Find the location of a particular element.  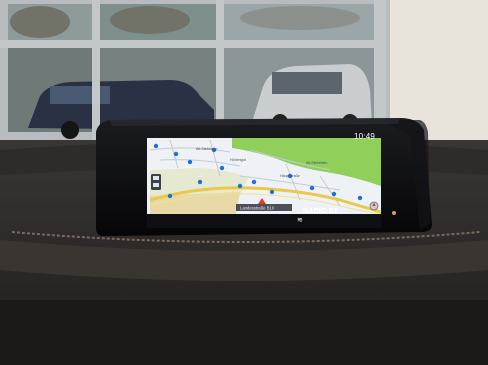

radio-icon: ≋ is located at coordinates (300, 220).